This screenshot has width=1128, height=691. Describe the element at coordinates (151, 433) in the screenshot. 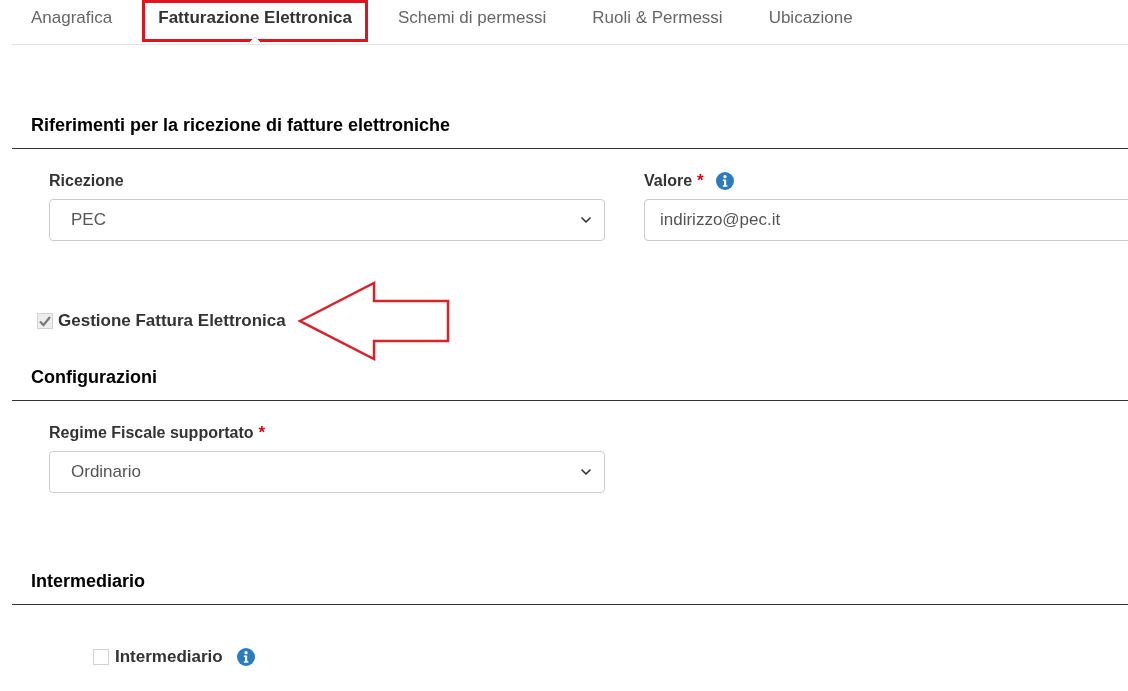

I see `field-label: Regime Fiscale supportato` at that location.